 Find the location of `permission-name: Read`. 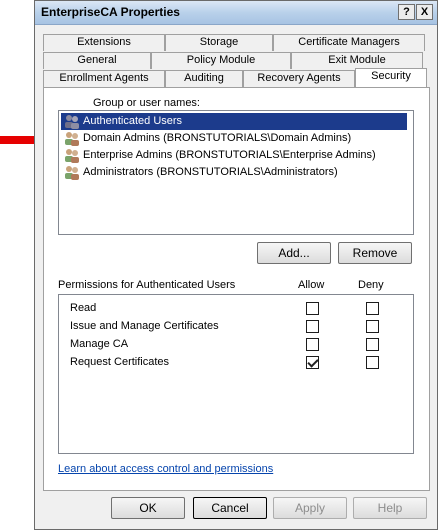

permission-name: Read is located at coordinates (83, 308).